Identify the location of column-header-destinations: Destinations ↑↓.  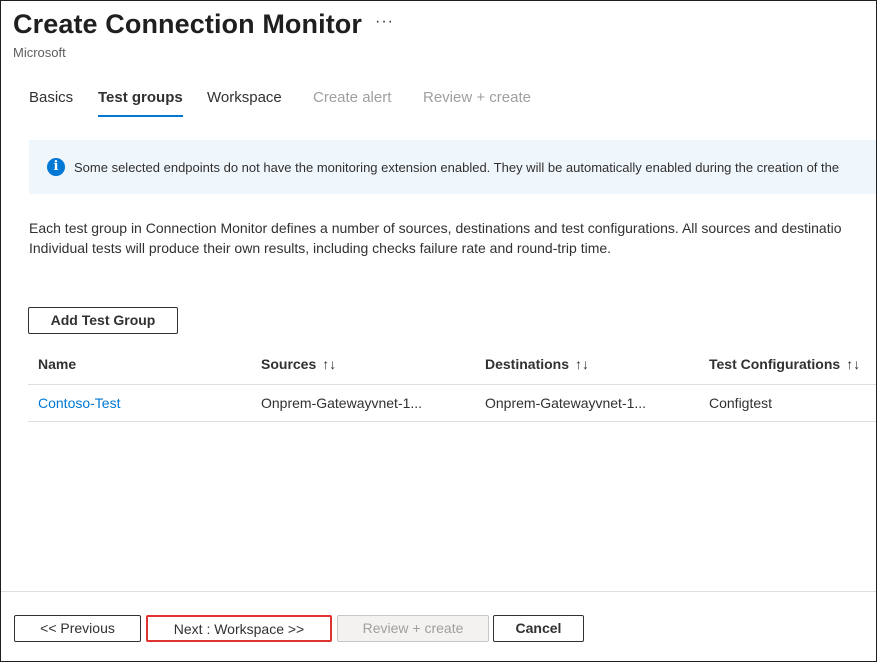
(537, 364).